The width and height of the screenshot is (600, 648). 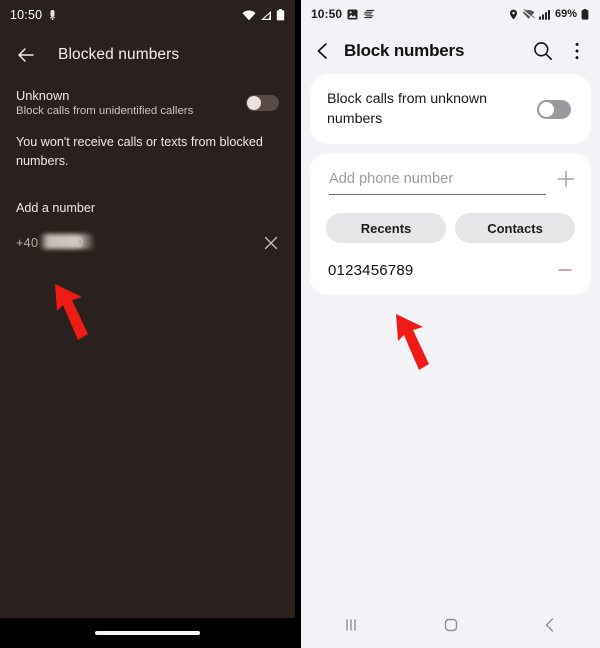 I want to click on remove-icon, so click(x=565, y=270).